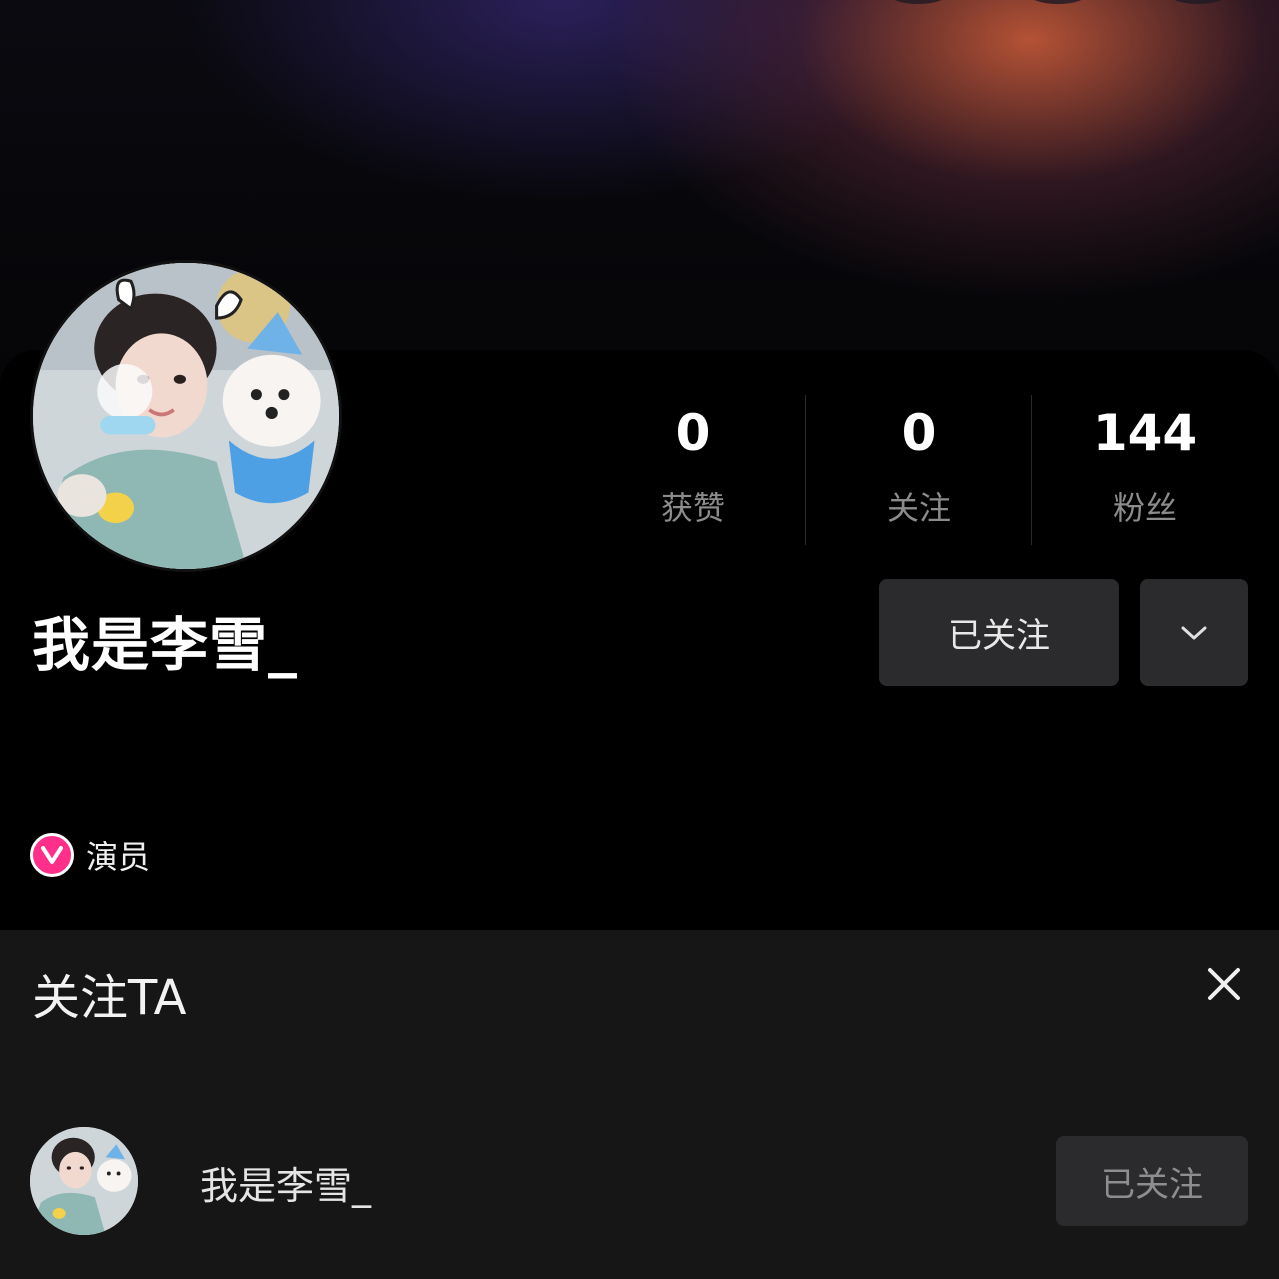 This screenshot has width=1279, height=1279. I want to click on stat-following: 0 关注, so click(919, 470).